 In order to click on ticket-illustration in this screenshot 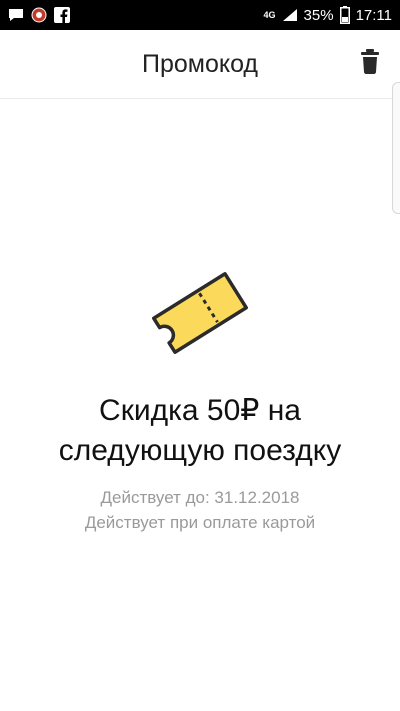, I will do `click(200, 313)`.